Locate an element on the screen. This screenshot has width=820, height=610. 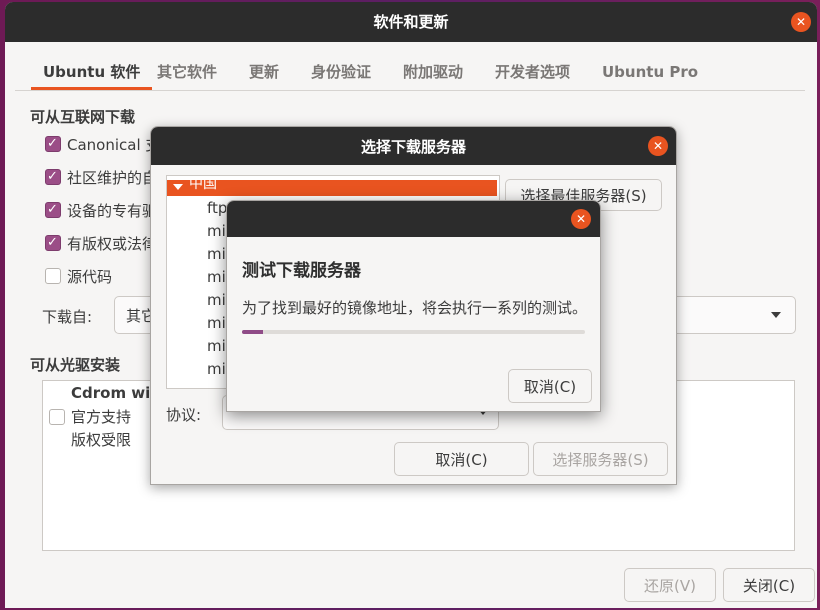
dialog-titlebar is located at coordinates (413, 219).